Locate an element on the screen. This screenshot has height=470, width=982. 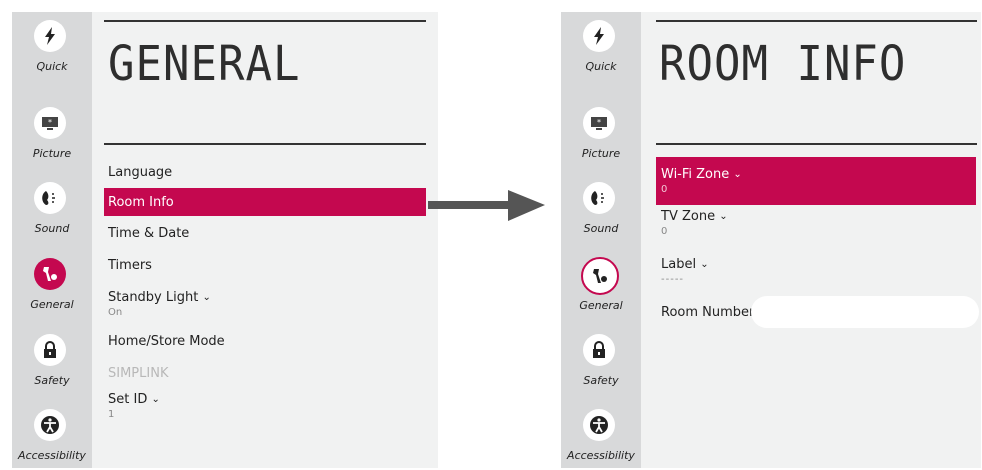
menu-item-label: Timers is located at coordinates (130, 265).